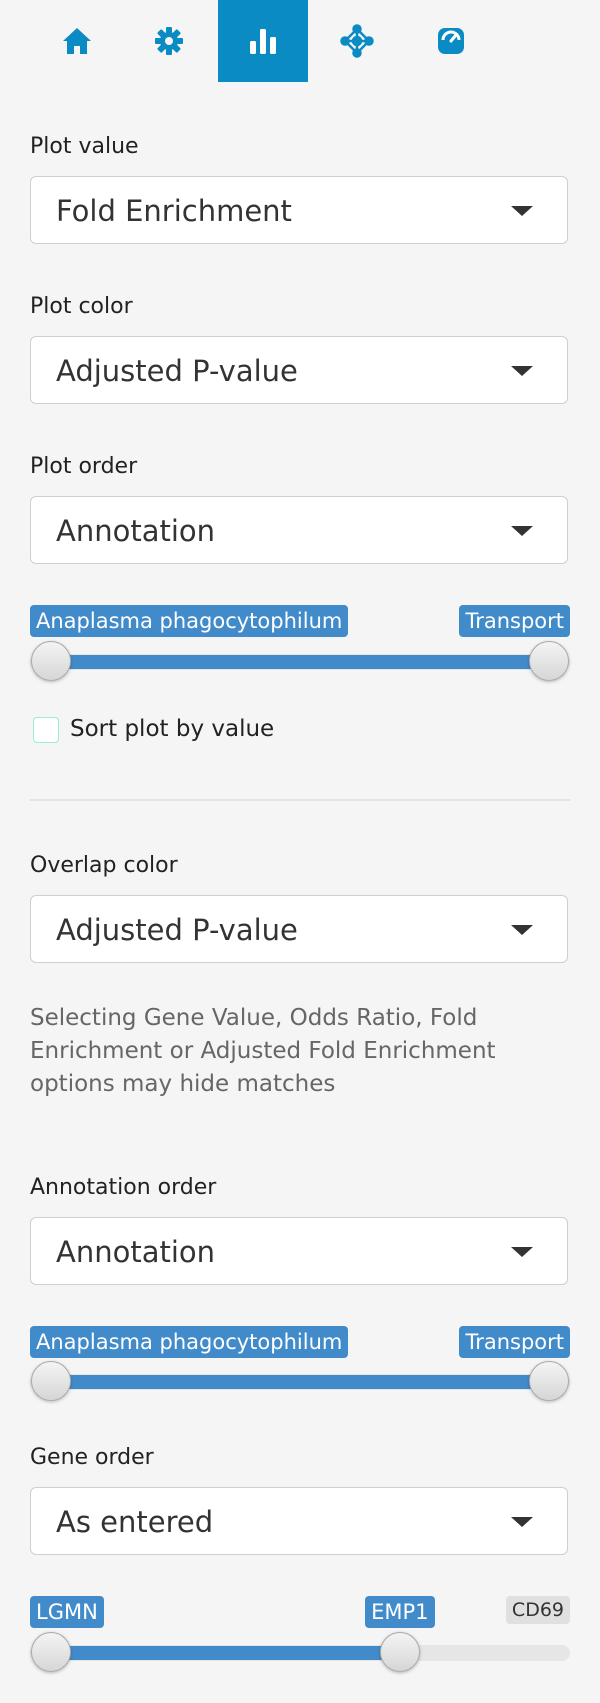  I want to click on overlap-color-select: Adjusted P-value, so click(299, 929).